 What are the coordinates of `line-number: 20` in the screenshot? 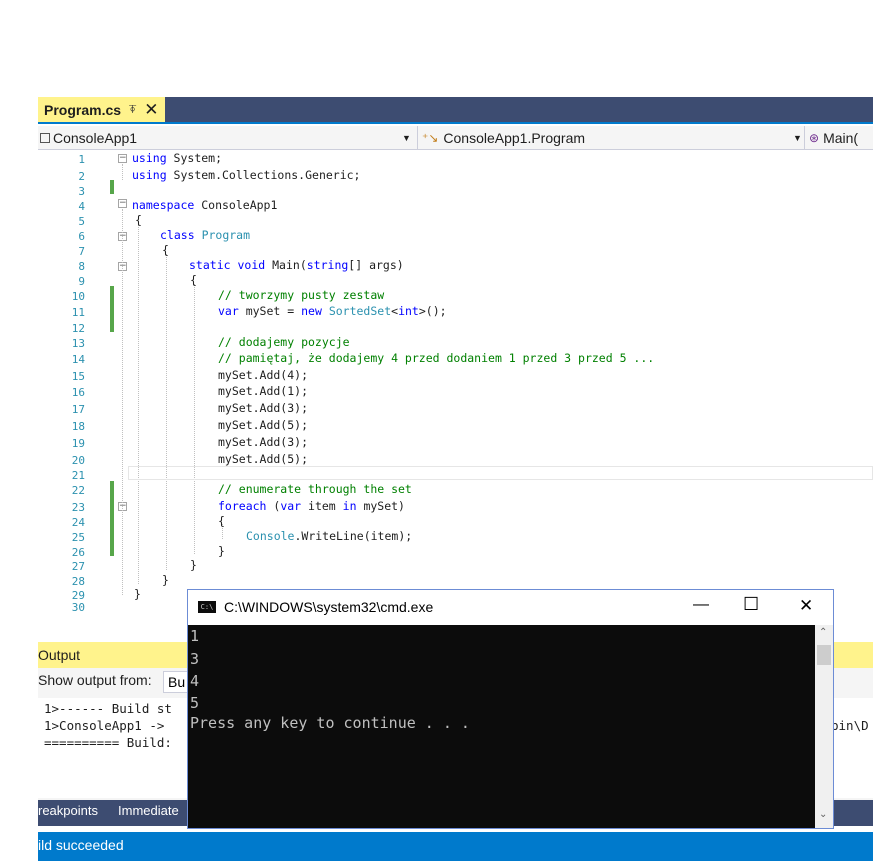 It's located at (78, 460).